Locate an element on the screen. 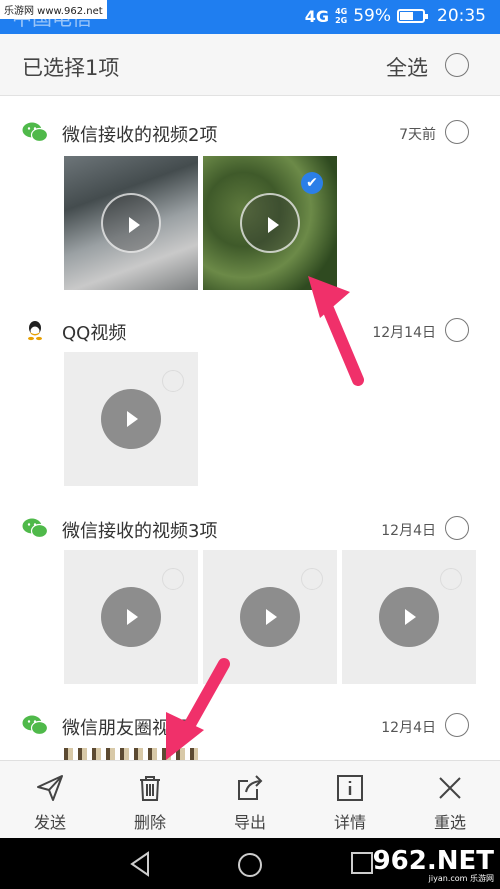 This screenshot has height=889, width=500. send-button: 发送 is located at coordinates (50, 799).